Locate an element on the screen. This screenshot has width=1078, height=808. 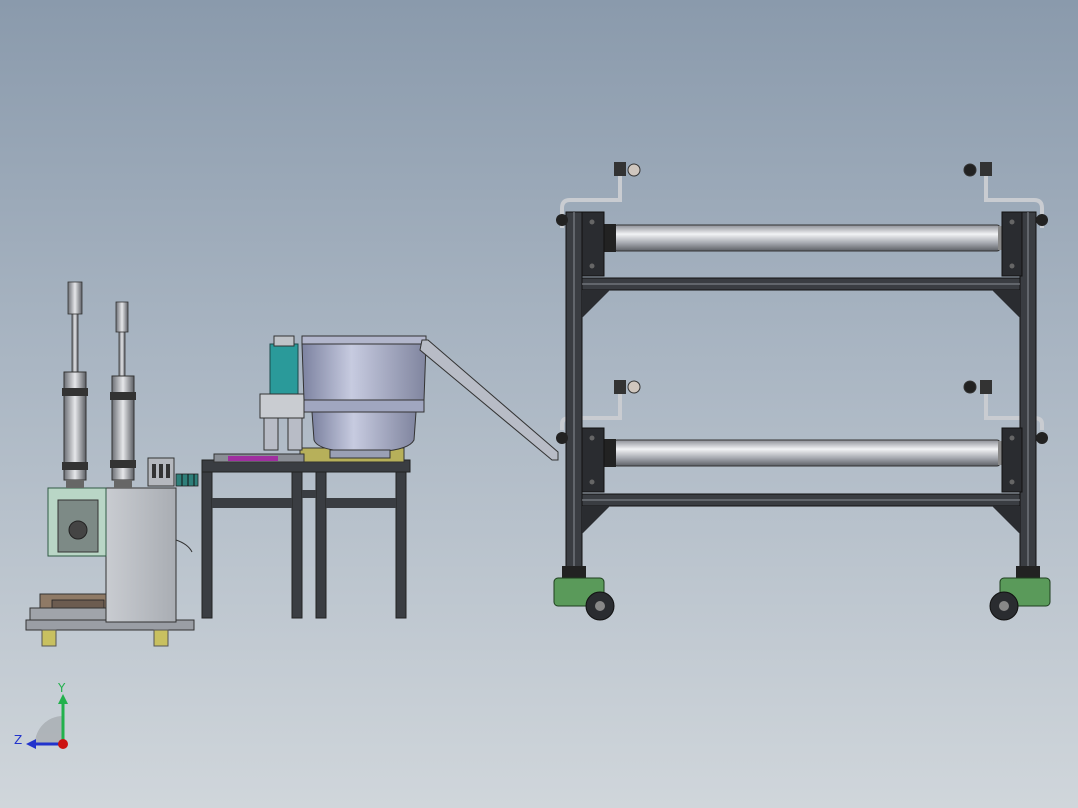
feed-chute is located at coordinates (489, 400).